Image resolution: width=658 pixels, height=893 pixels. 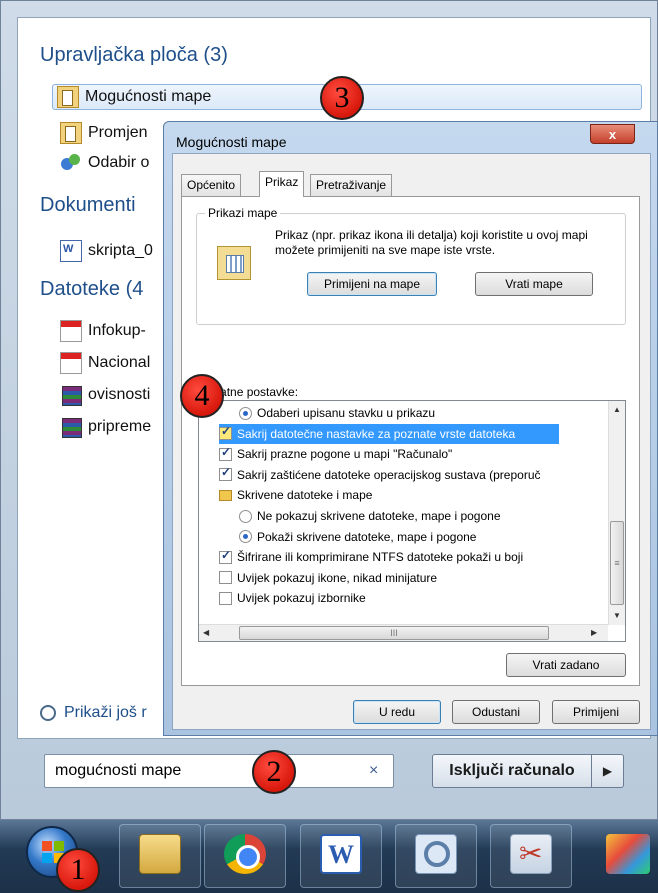 What do you see at coordinates (234, 263) in the screenshot?
I see `folder-view-icon` at bounding box center [234, 263].